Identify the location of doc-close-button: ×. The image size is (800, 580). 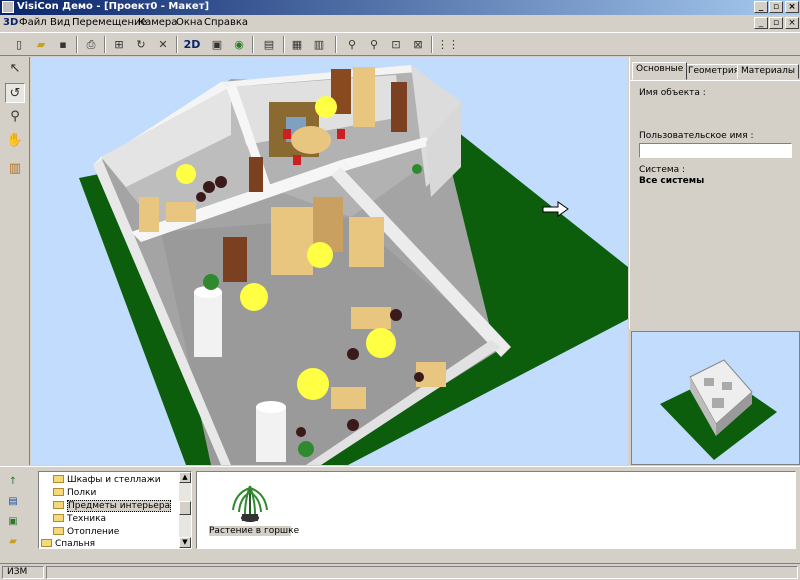
(792, 23).